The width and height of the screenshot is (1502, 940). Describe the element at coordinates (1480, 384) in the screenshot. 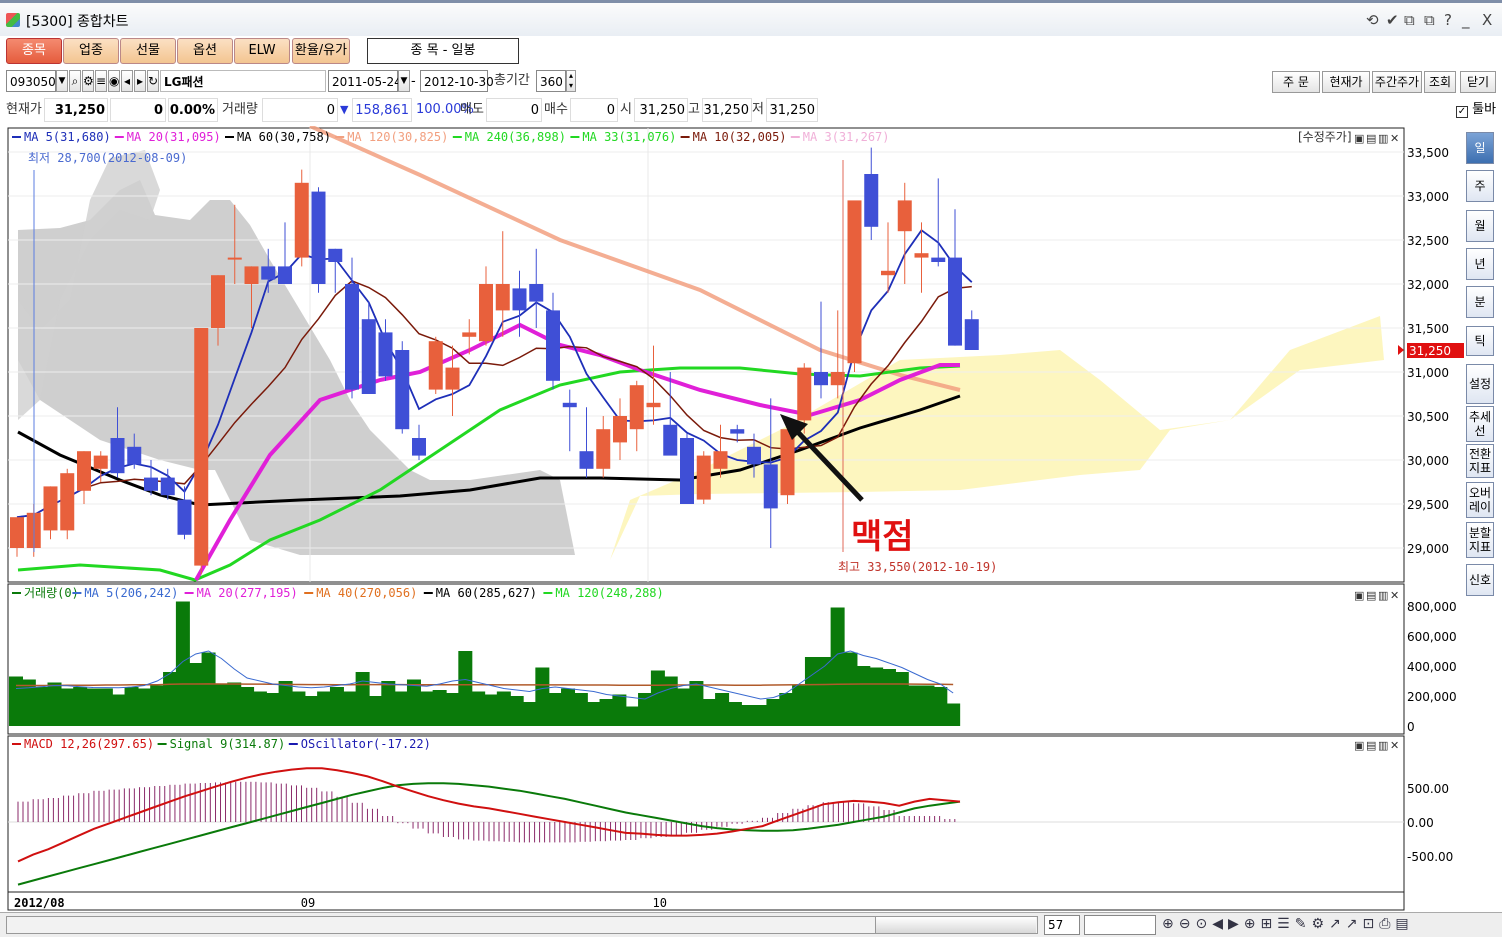

I see `sidebar-settings: 설정` at that location.